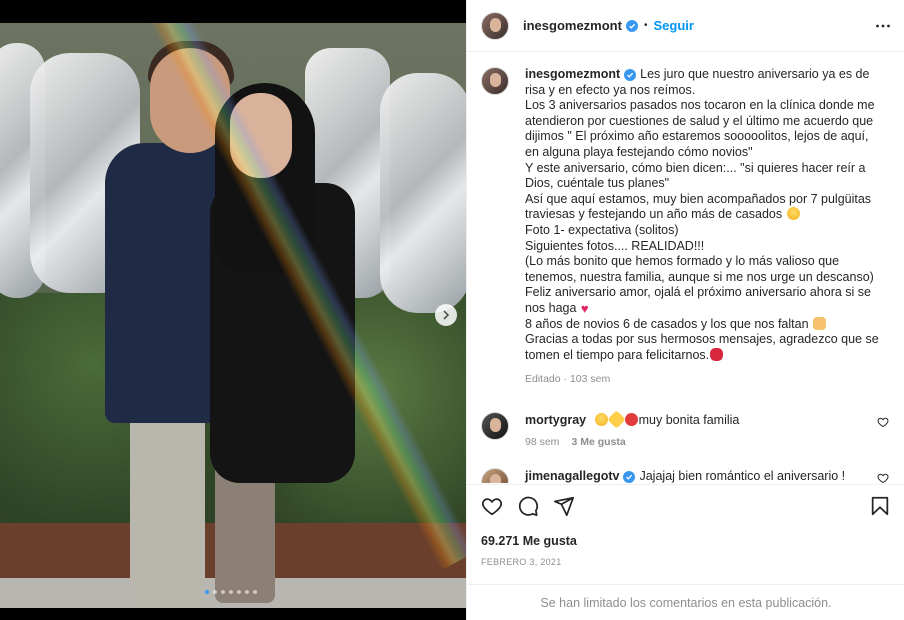  What do you see at coordinates (572, 74) in the screenshot?
I see `caption-username: inesgomezmont` at bounding box center [572, 74].